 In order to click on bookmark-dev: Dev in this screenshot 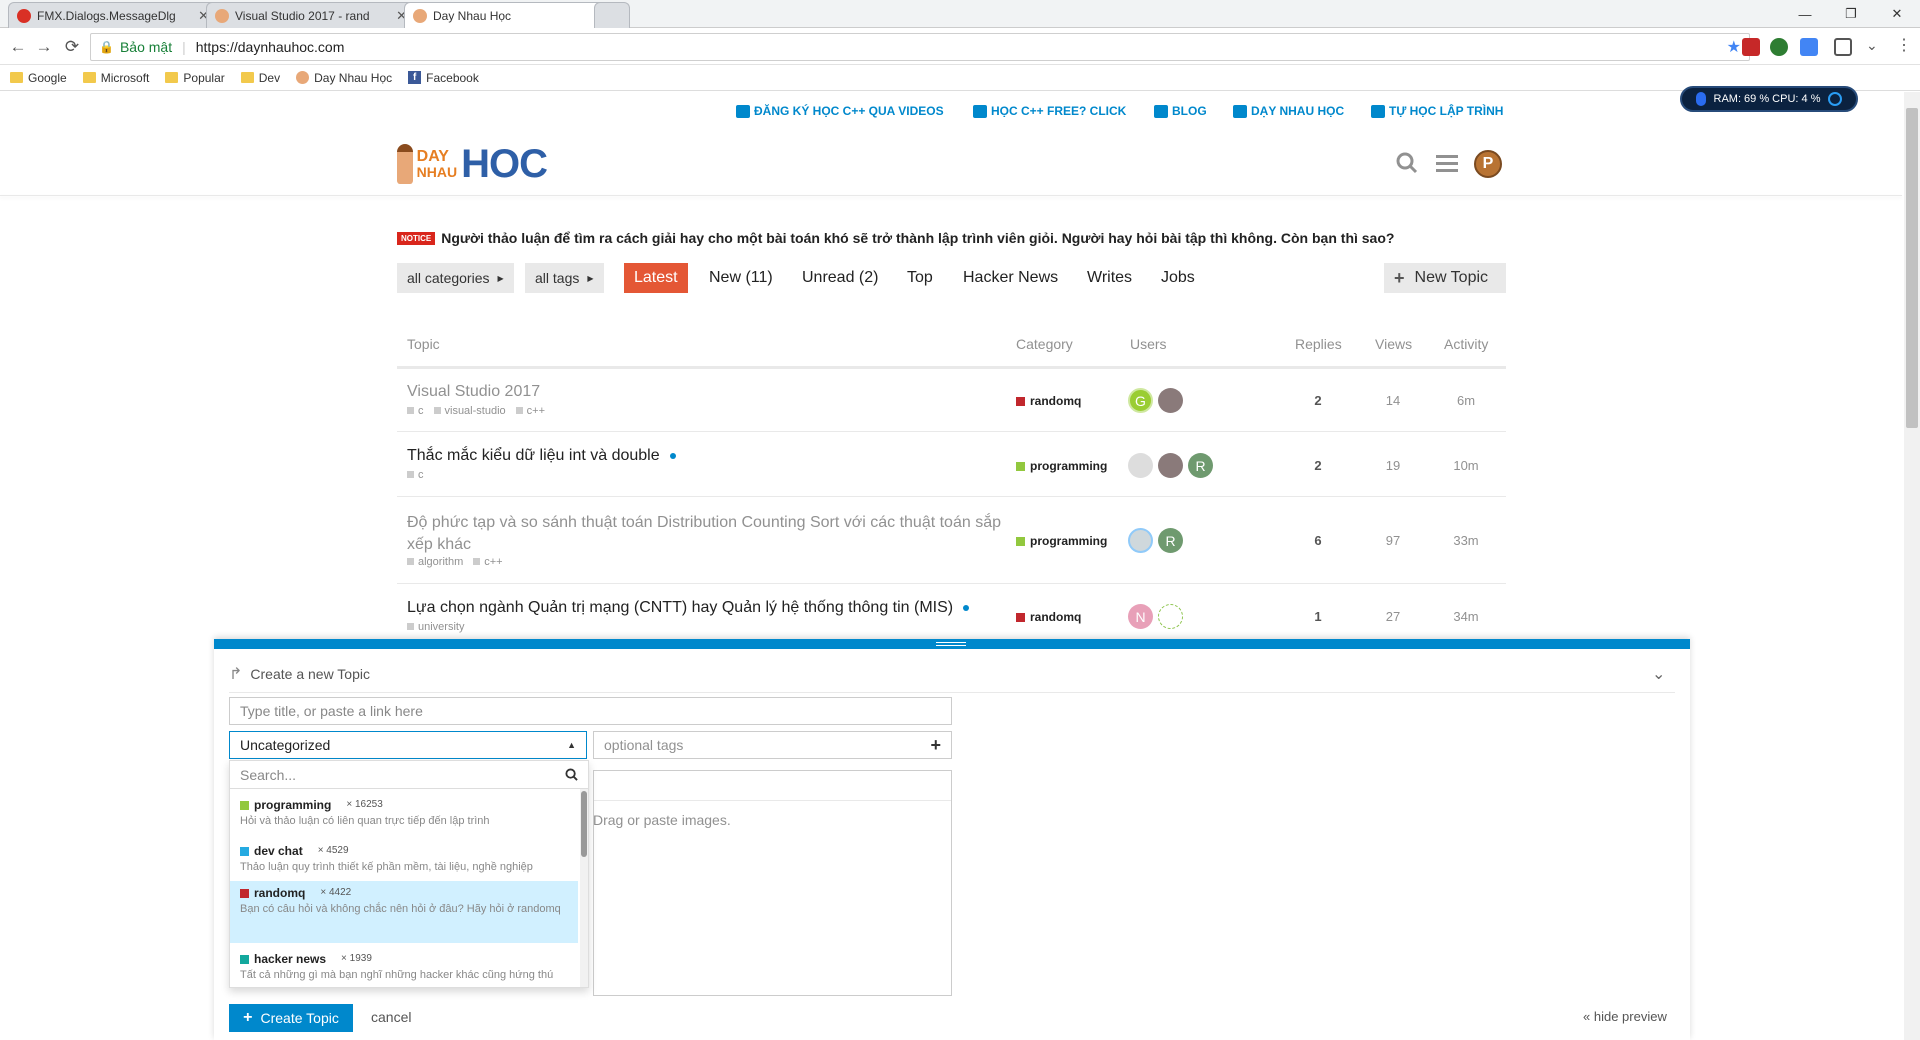, I will do `click(260, 78)`.